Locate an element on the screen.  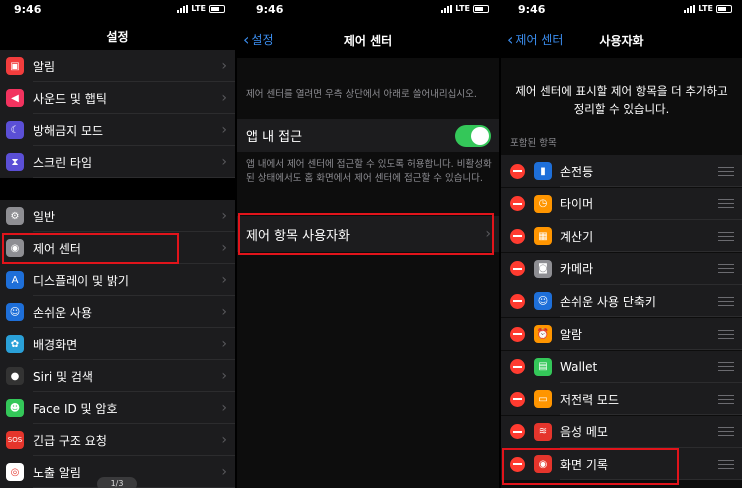
settings-row: ☻ Face ID 및 암호 › is located at coordinates (117, 408).